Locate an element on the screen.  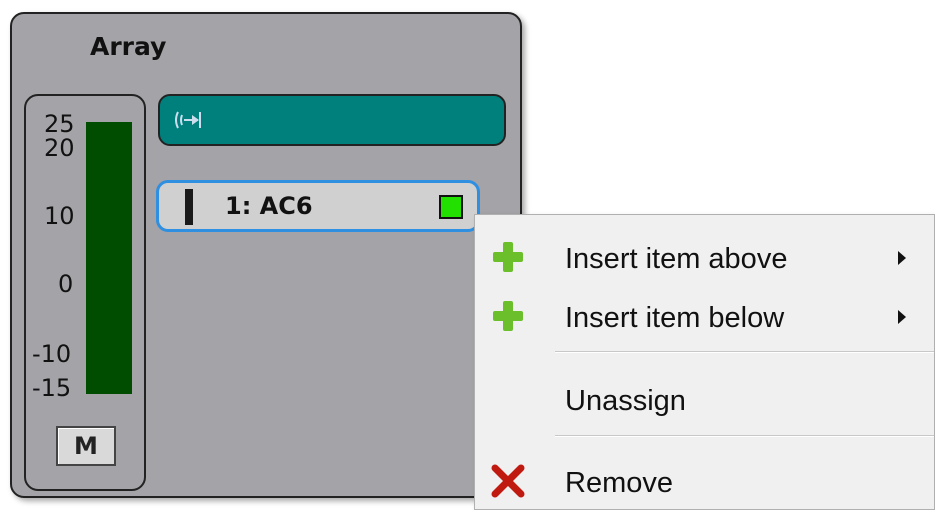
menu-item-insert-above: Insert item above is located at coordinates (704, 256).